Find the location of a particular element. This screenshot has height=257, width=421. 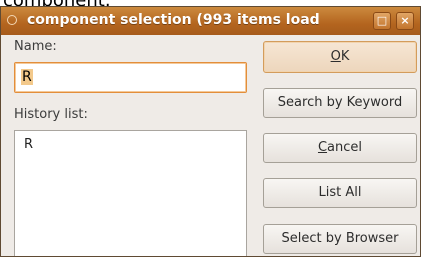

search-by-keyword-button: Search by Keyword is located at coordinates (340, 103).